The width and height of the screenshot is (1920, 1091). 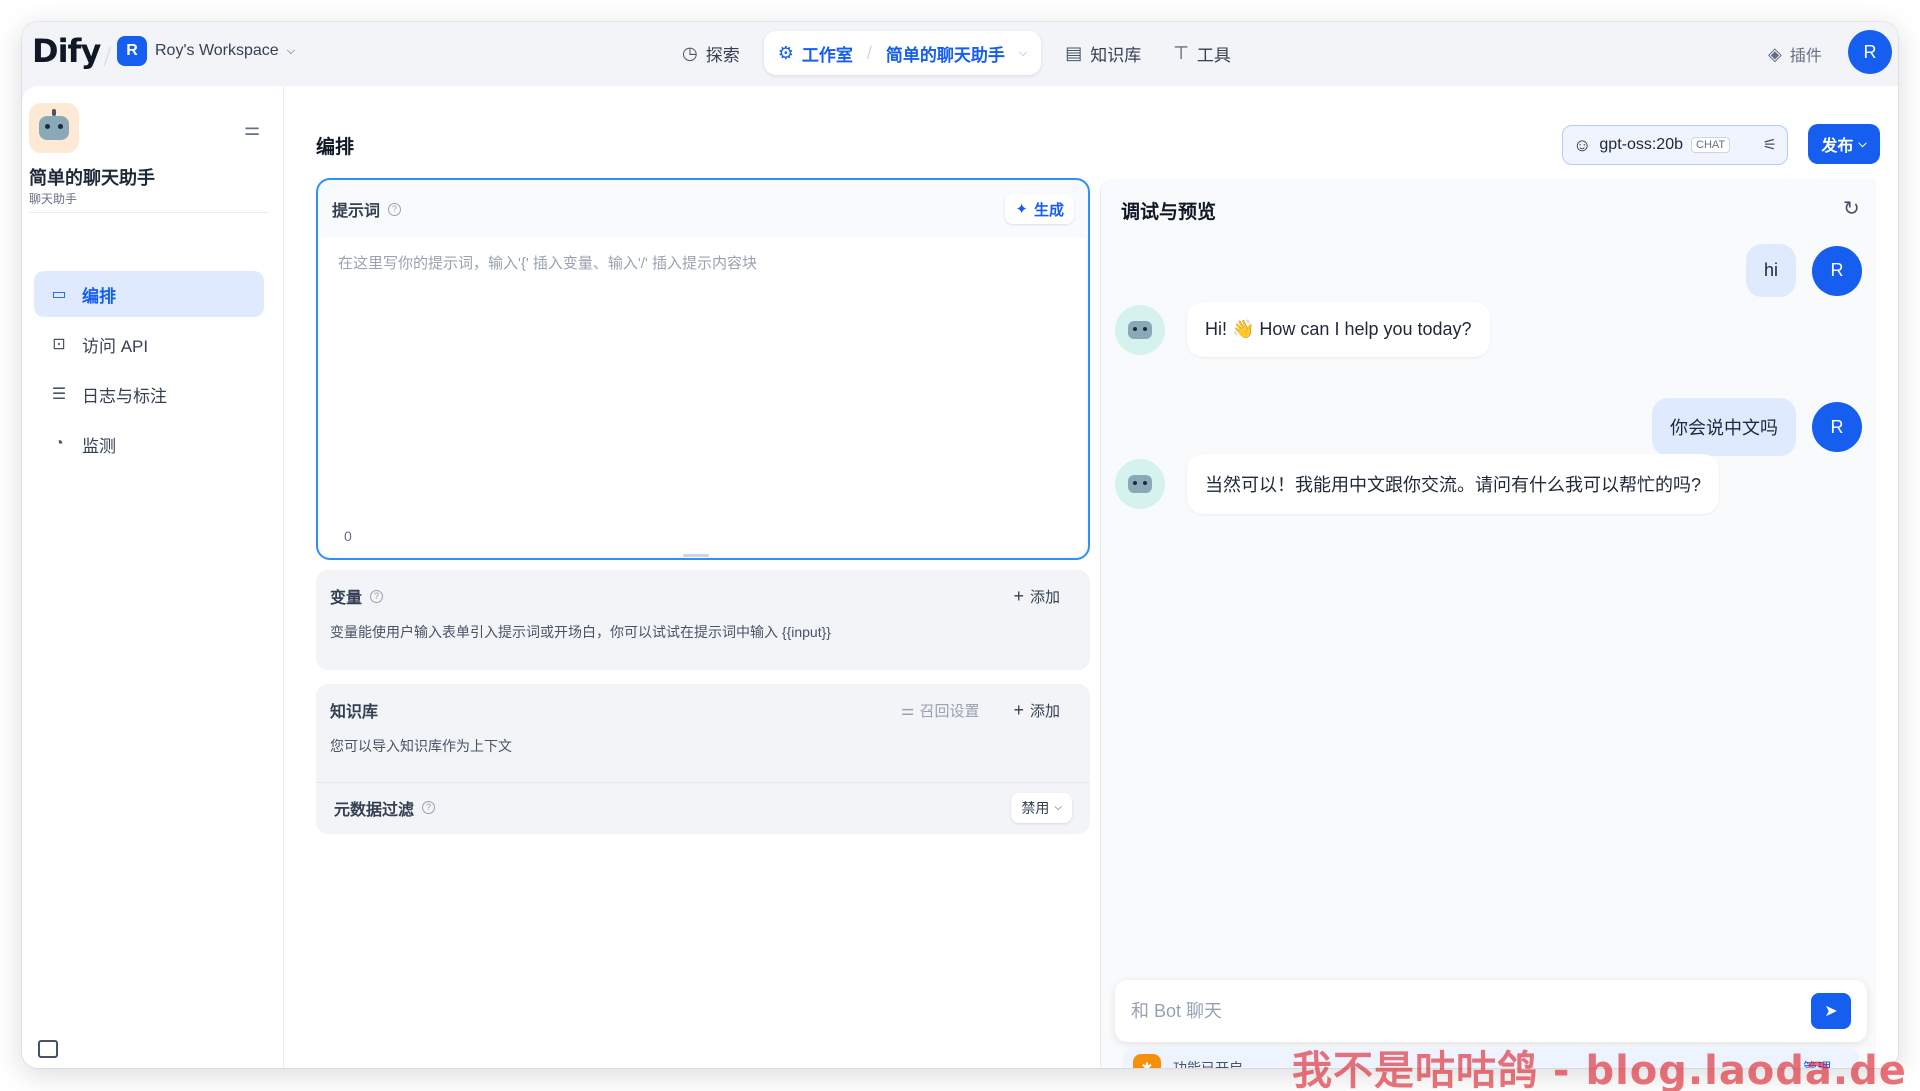 What do you see at coordinates (356, 211) in the screenshot?
I see `prompt-title: 提示词` at bounding box center [356, 211].